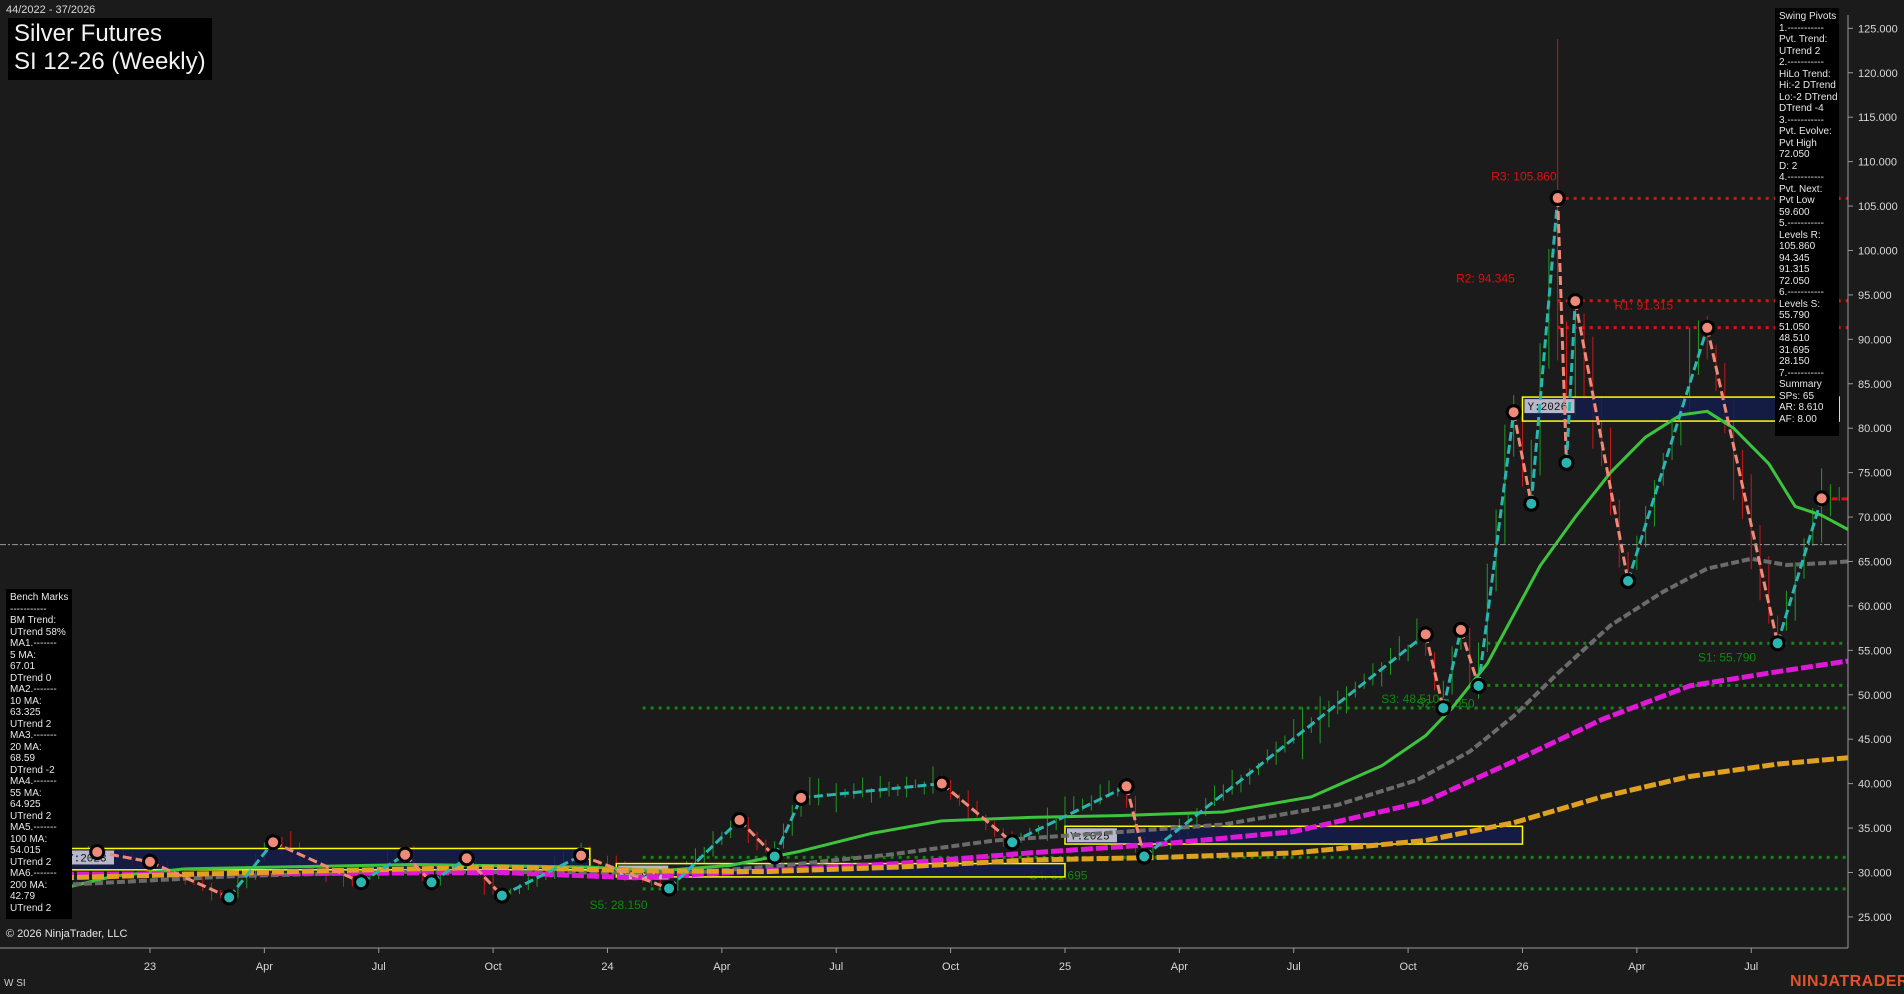 The height and width of the screenshot is (994, 1904). Describe the element at coordinates (67, 934) in the screenshot. I see `copyright: © 2026 NinjaTrader, LLC` at that location.